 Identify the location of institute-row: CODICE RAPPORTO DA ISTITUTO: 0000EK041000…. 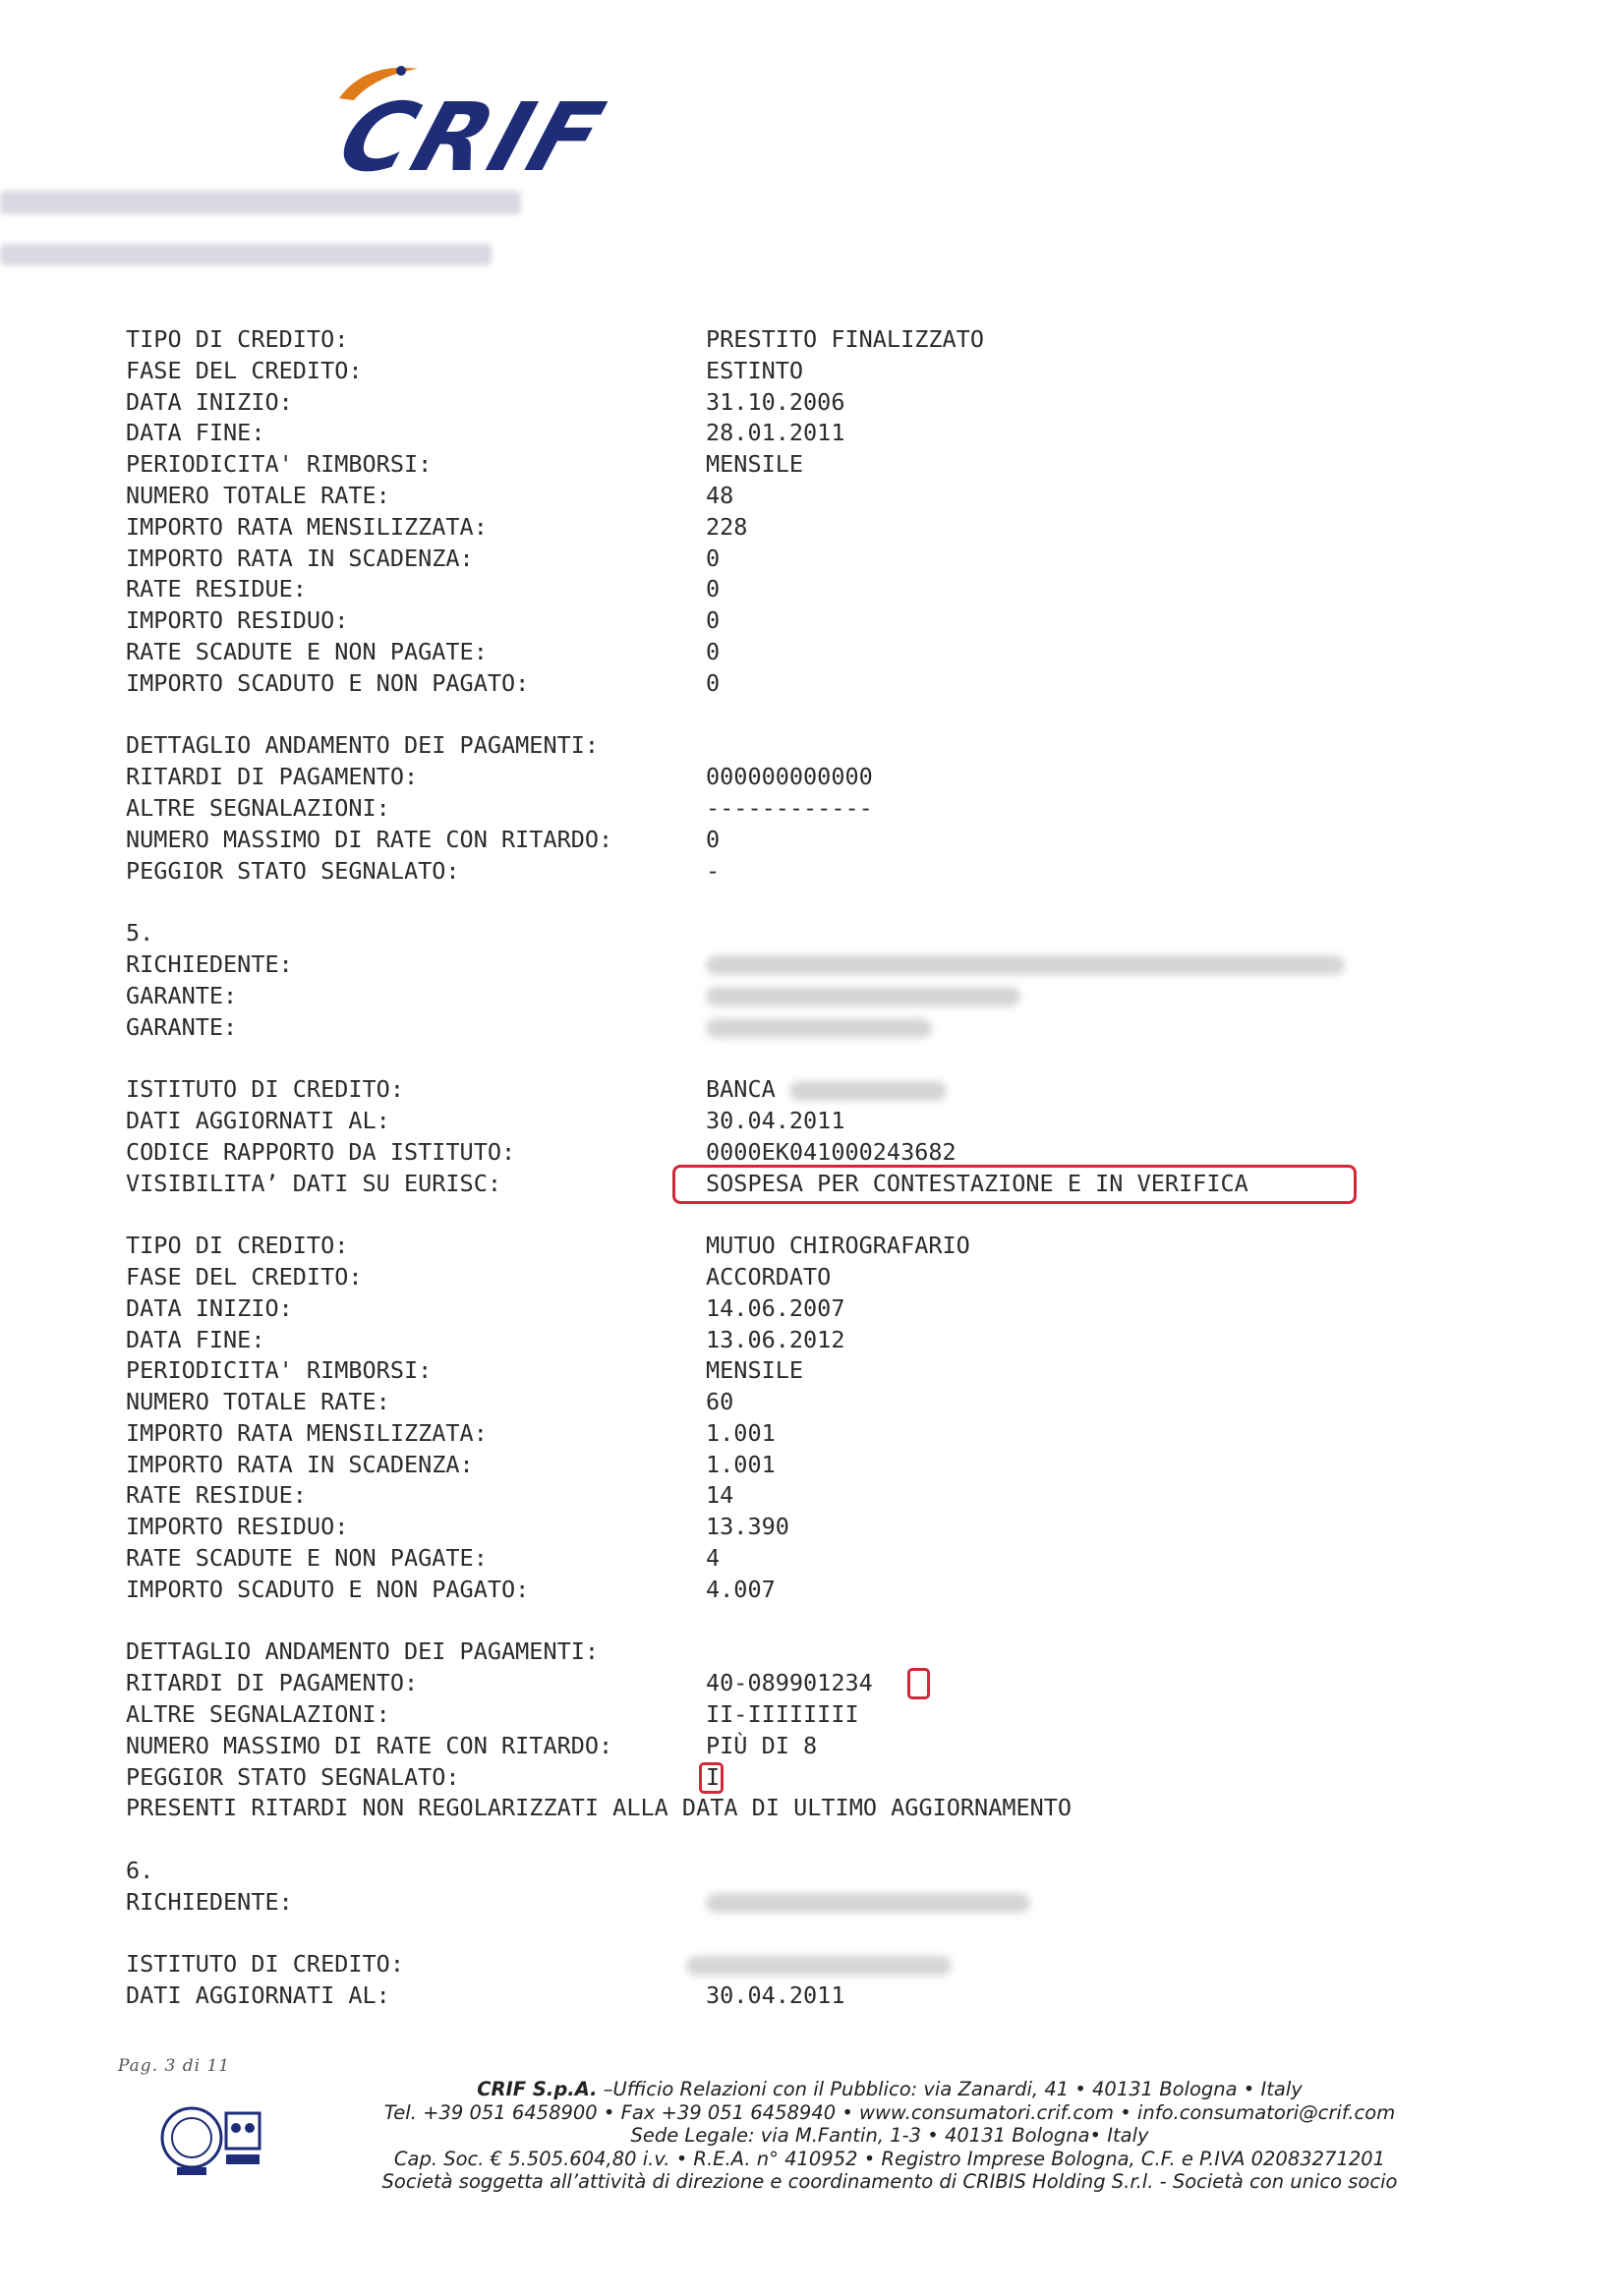
(541, 1152).